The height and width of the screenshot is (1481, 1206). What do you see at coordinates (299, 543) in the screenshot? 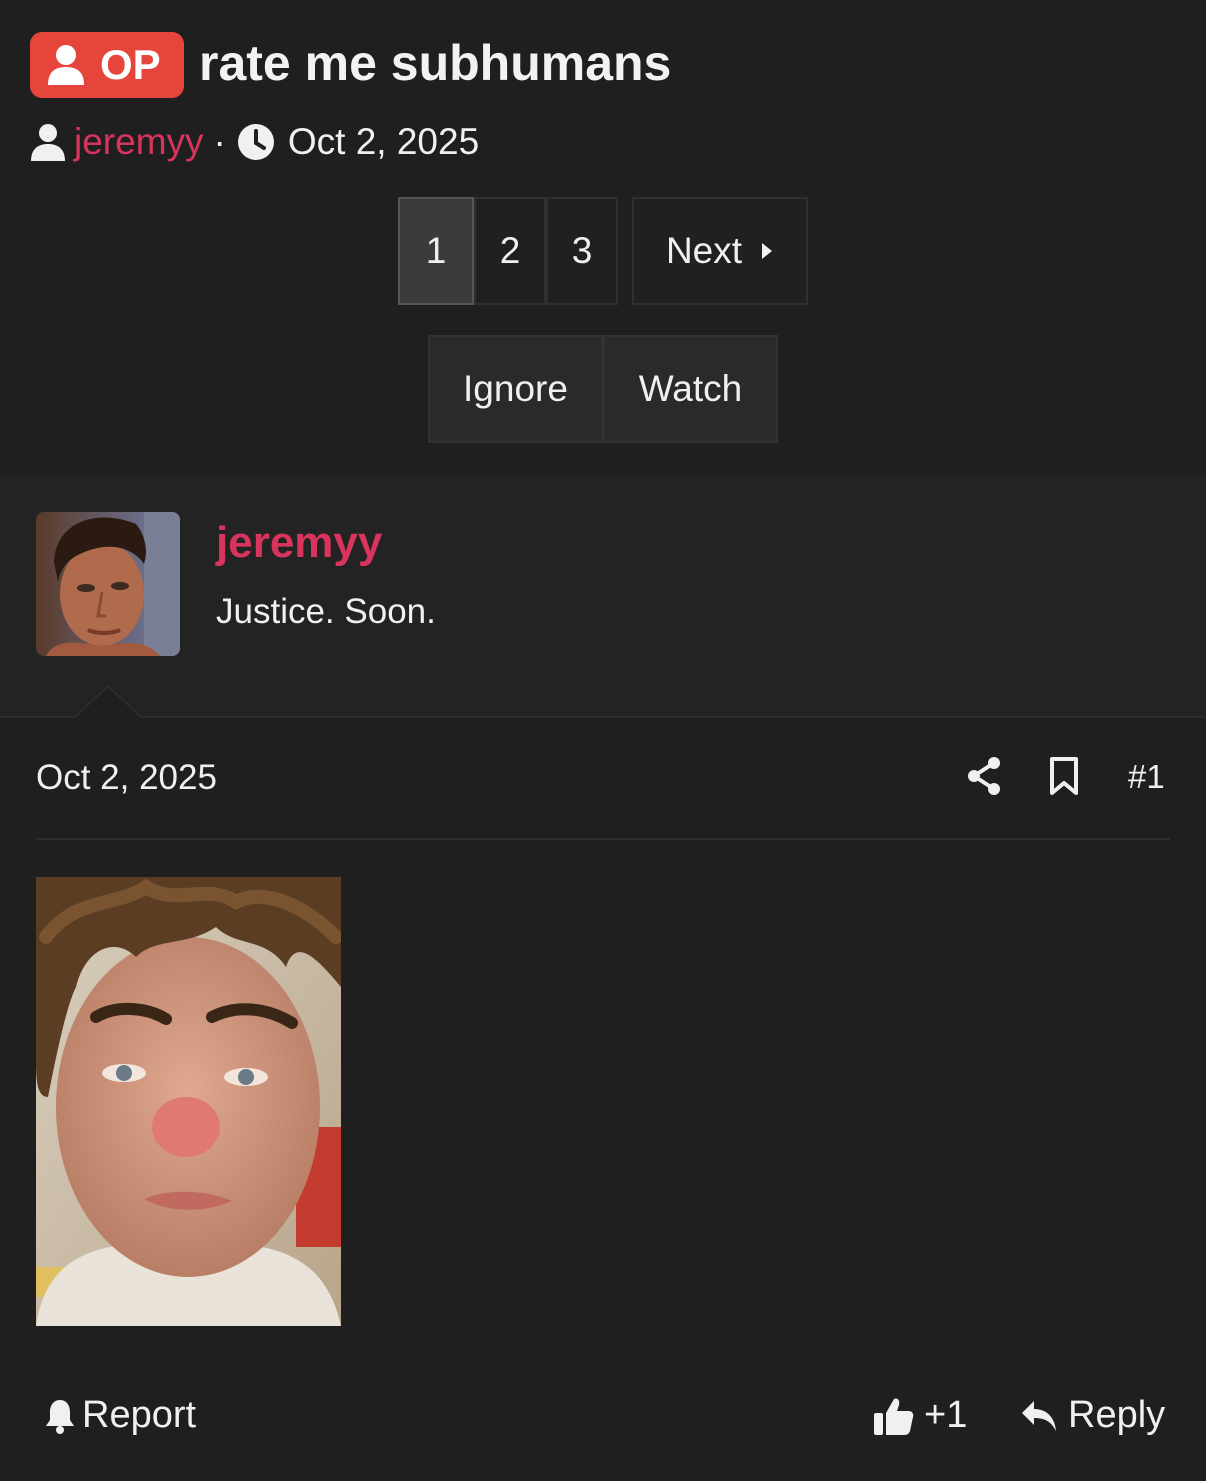
I see `post-username: jeremyy` at bounding box center [299, 543].